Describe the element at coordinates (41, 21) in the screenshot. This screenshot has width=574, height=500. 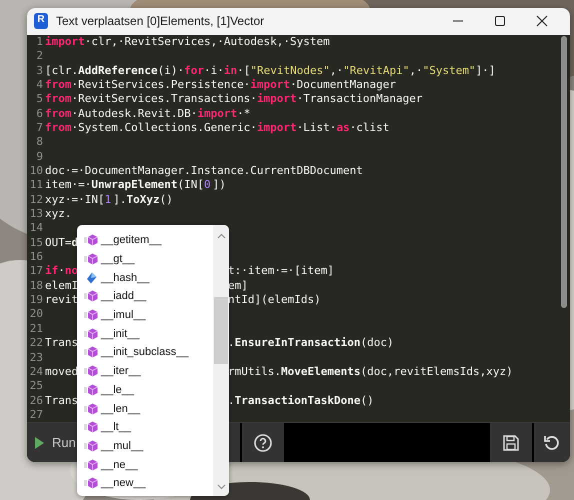
I see `app-icon: R` at that location.